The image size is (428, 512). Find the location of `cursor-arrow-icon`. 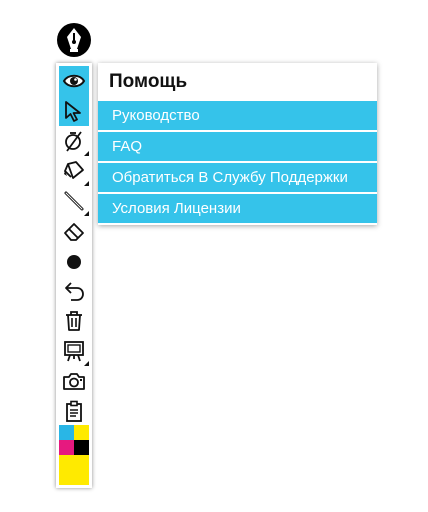

cursor-arrow-icon is located at coordinates (73, 111).